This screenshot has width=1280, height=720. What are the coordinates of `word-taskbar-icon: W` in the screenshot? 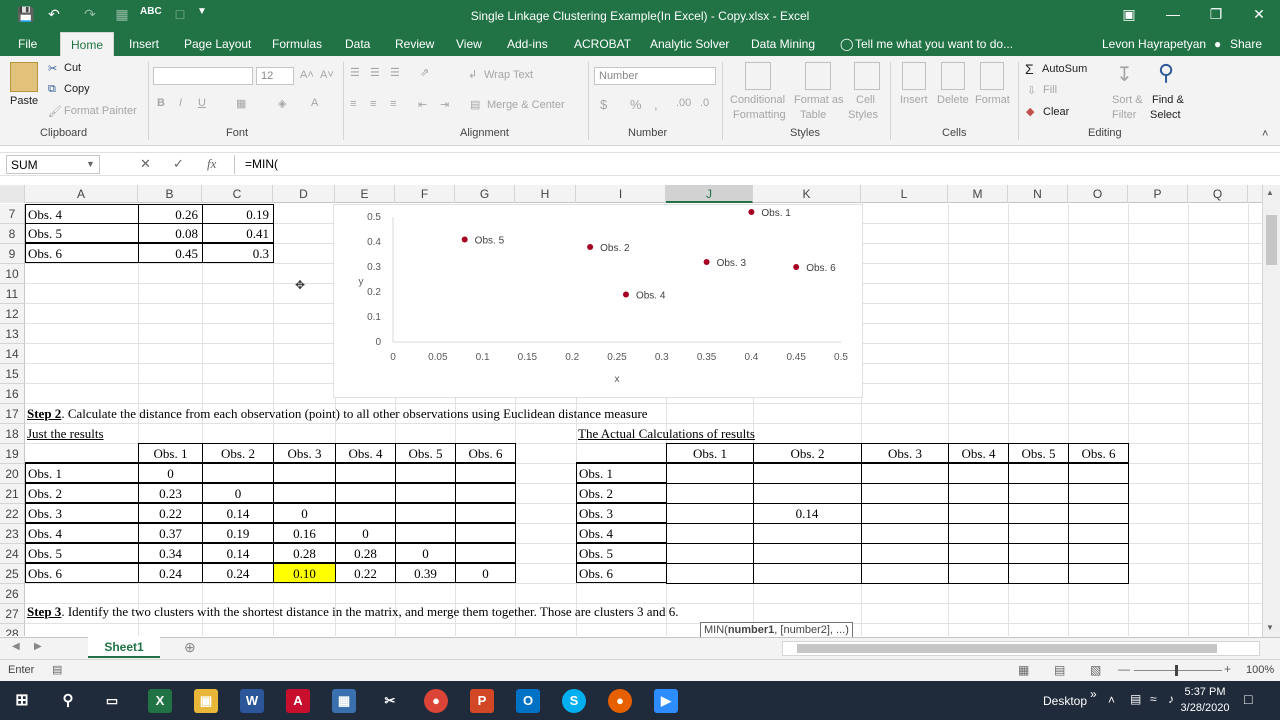 It's located at (252, 701).